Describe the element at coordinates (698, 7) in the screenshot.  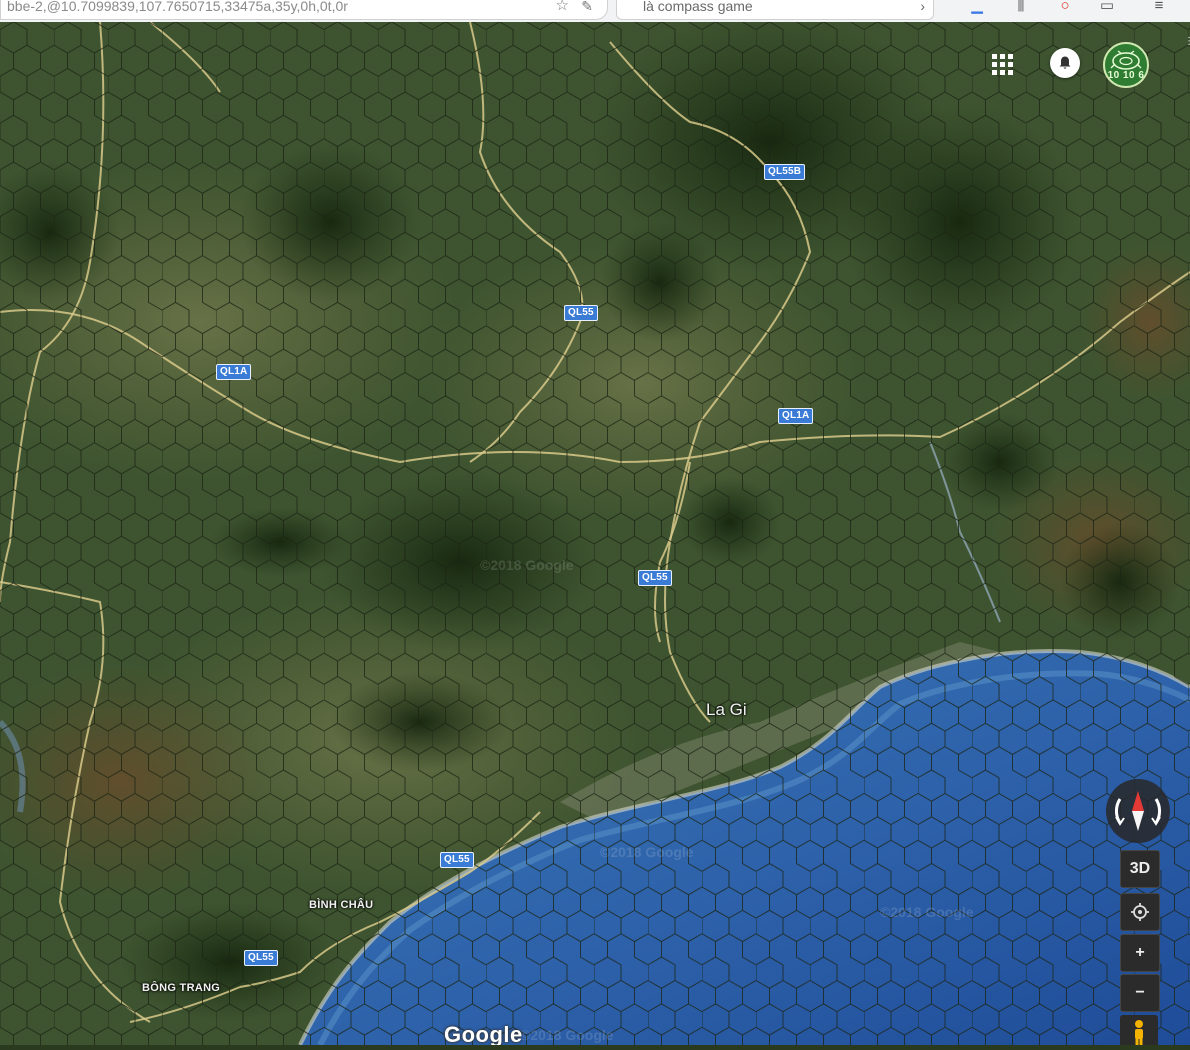
I see `search-text: là compass game` at that location.